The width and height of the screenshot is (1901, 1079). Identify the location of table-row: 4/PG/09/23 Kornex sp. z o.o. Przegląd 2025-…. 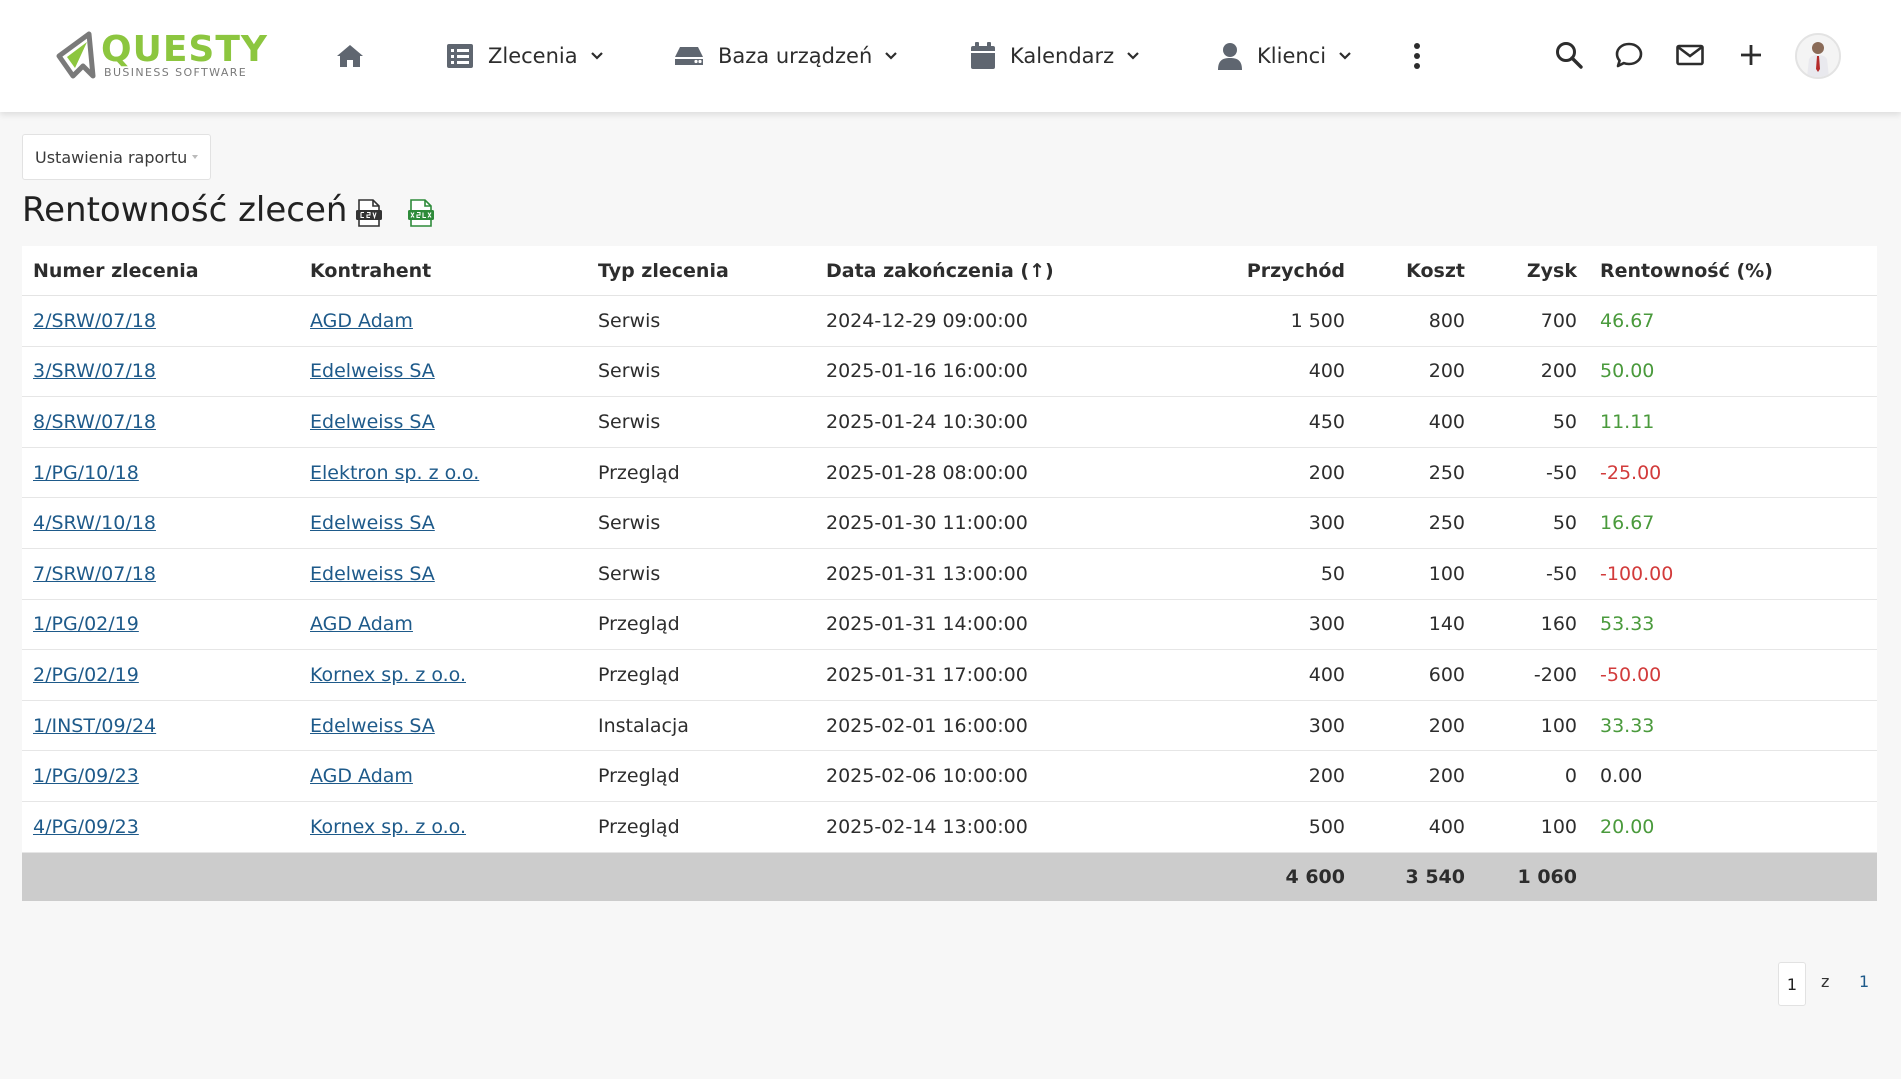
(949, 827).